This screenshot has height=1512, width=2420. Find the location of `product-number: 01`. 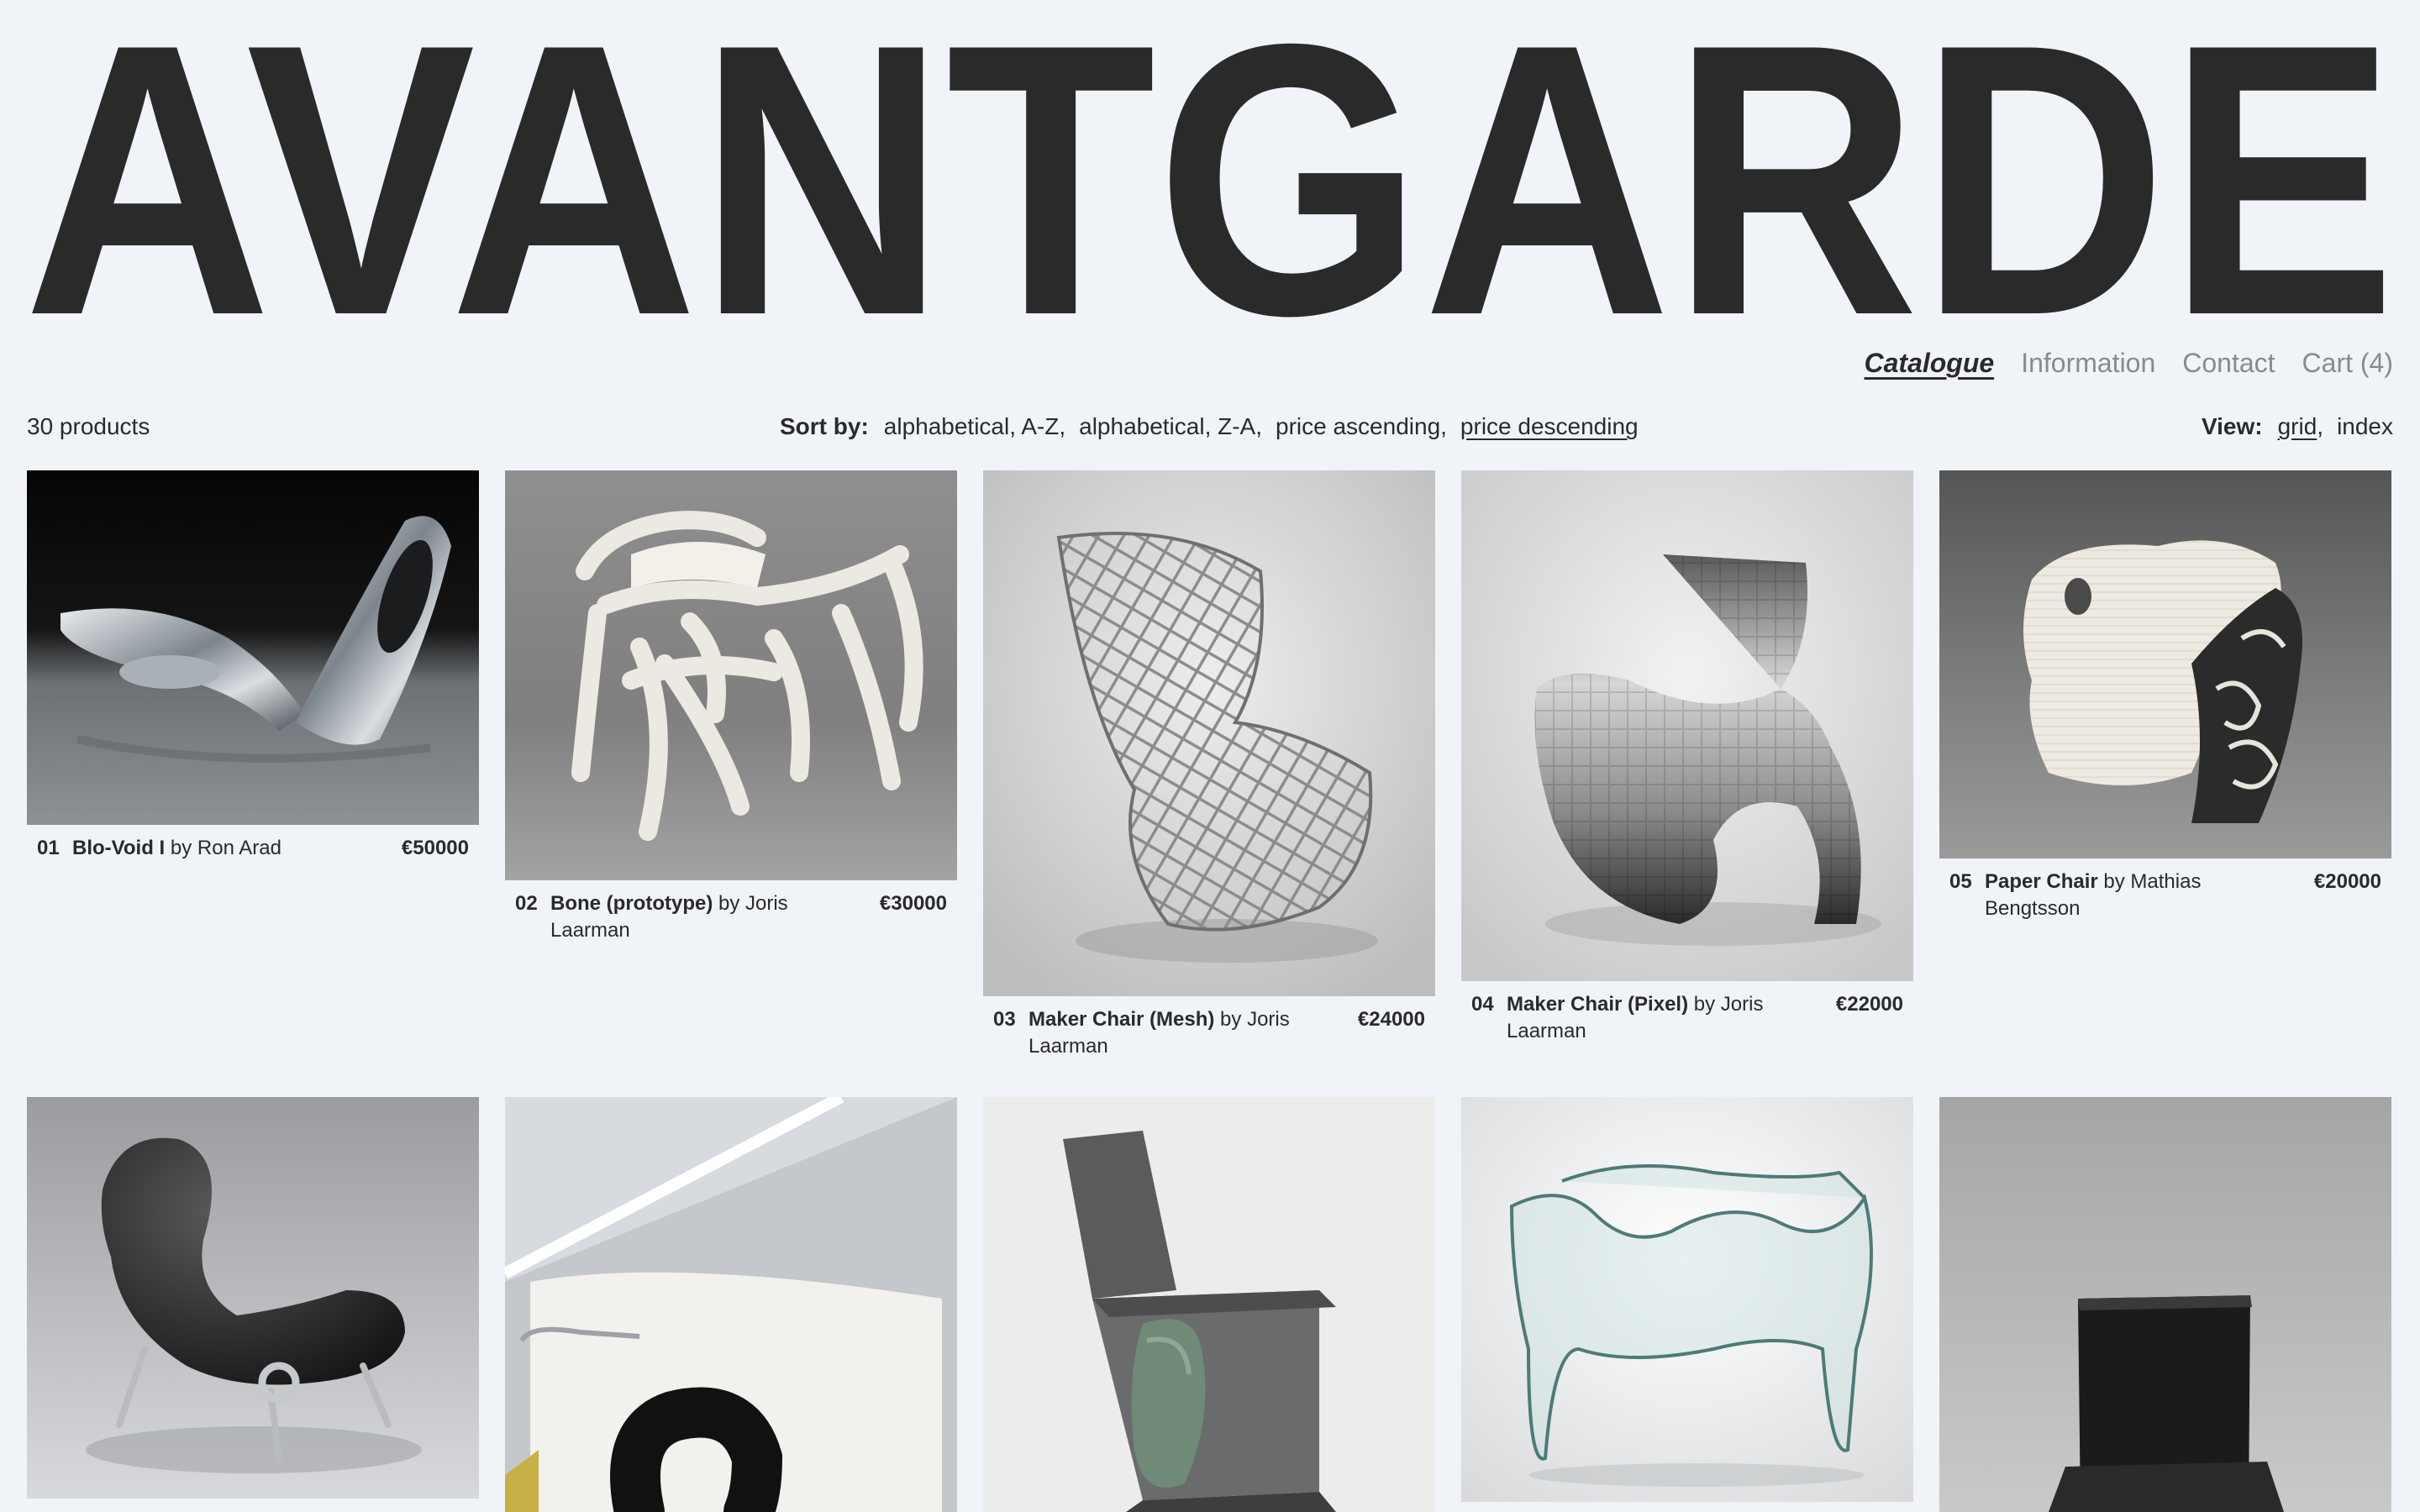

product-number: 01 is located at coordinates (49, 848).